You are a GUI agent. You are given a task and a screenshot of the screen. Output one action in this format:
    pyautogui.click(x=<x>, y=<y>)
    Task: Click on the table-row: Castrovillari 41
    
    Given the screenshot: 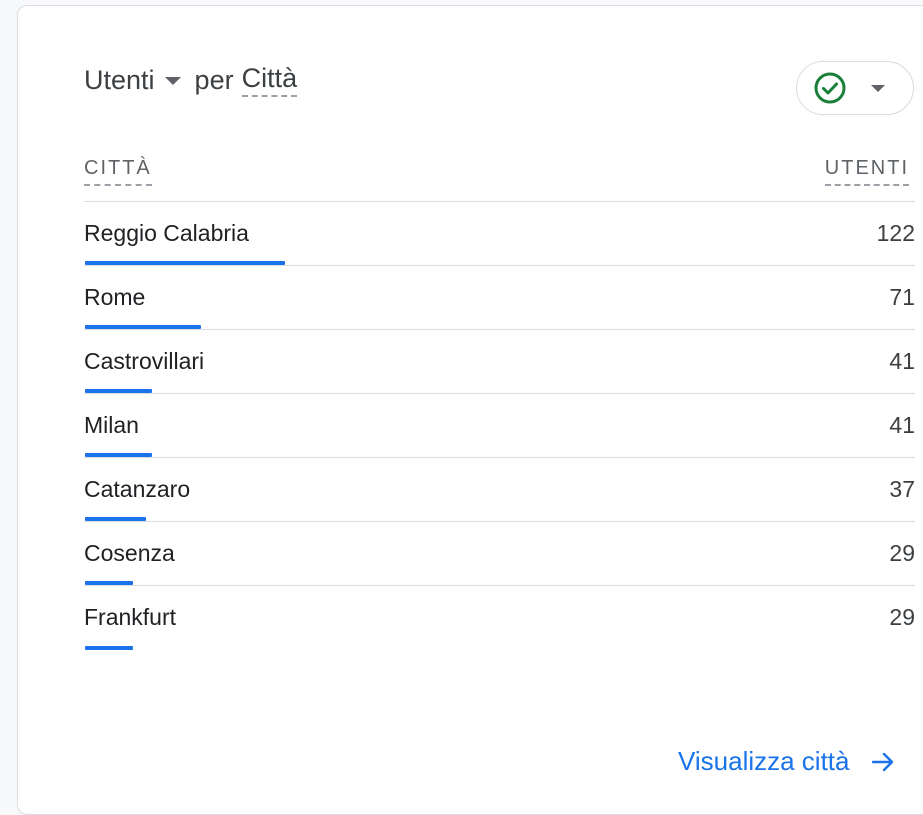 What is the action you would take?
    pyautogui.click(x=499, y=362)
    